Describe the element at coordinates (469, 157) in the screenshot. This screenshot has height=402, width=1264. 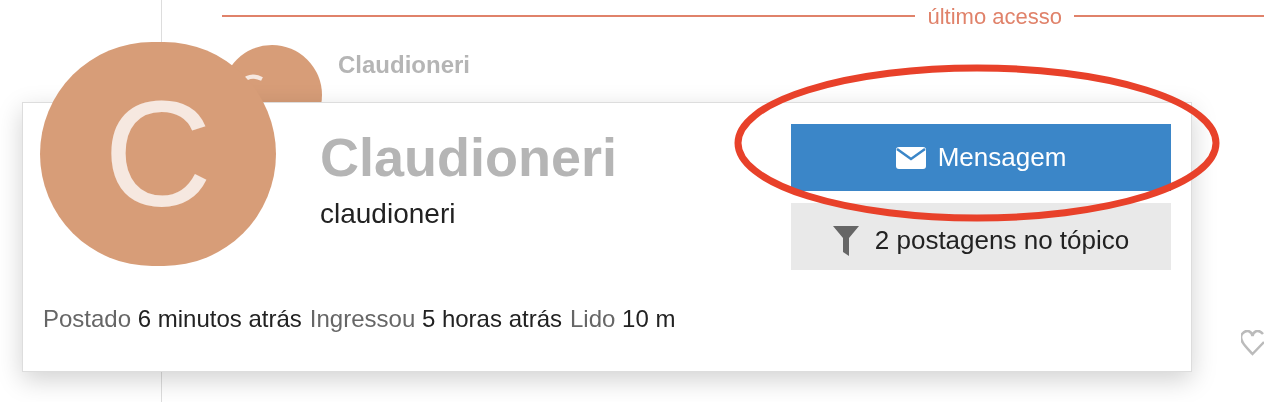
I see `user-display-name: Claudioneri` at that location.